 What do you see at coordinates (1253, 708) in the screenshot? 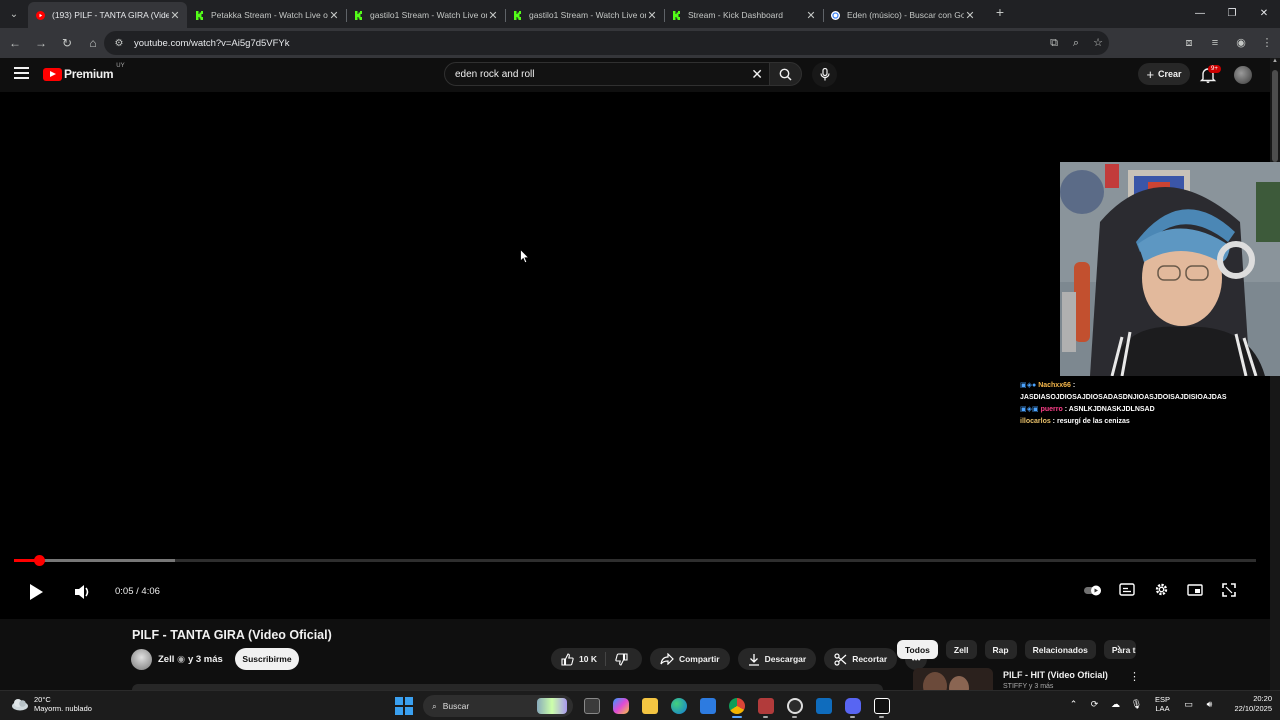
I see `clock-date: 22/10/2025` at bounding box center [1253, 708].